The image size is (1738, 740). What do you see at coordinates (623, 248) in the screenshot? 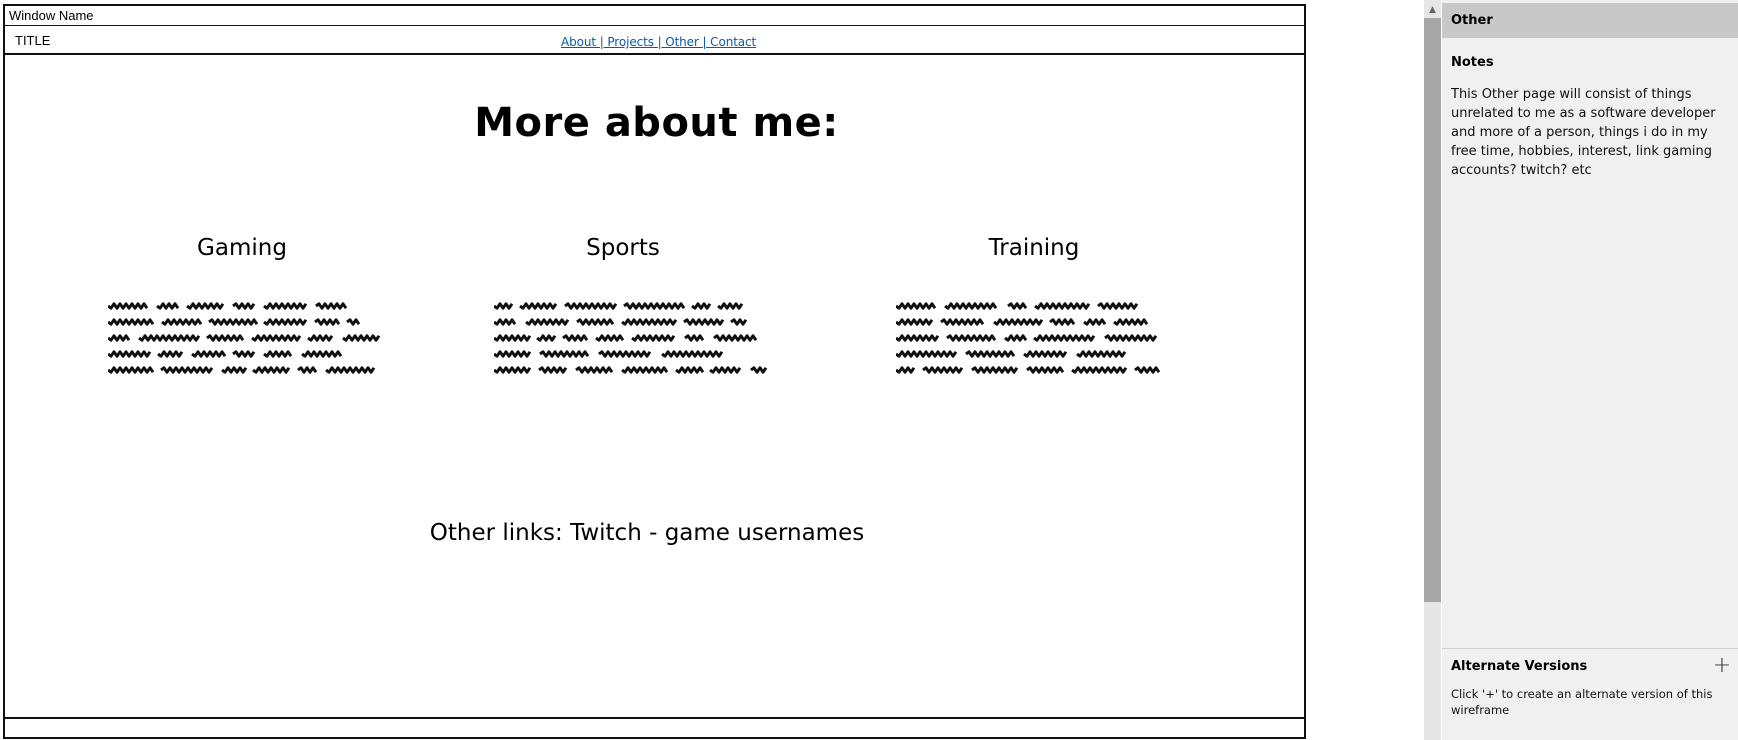
I see `column-heading-sports: Sports` at bounding box center [623, 248].